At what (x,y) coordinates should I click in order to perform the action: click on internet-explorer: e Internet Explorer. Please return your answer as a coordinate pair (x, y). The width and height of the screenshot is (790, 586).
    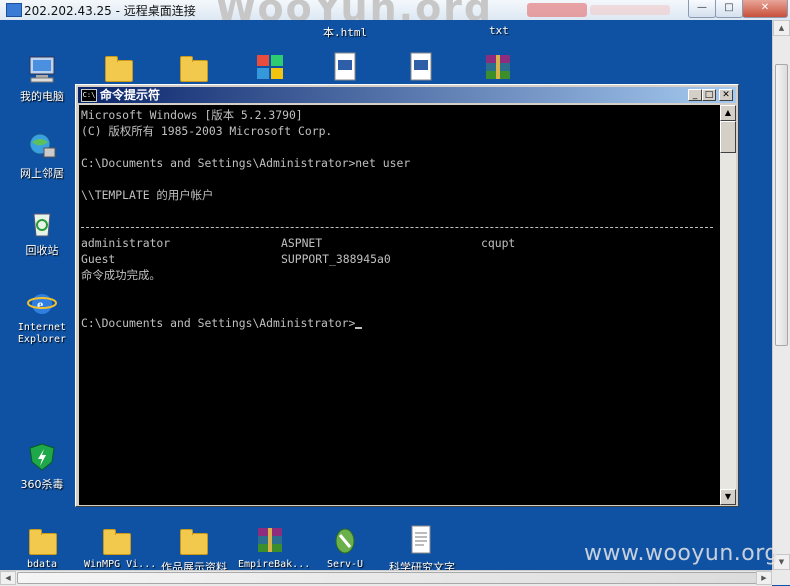
    Looking at the image, I should click on (42, 317).